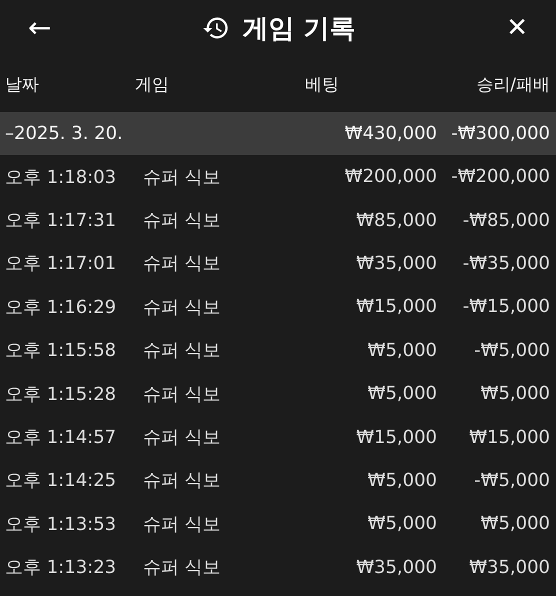  Describe the element at coordinates (390, 177) in the screenshot. I see `table-cell-text: ₩200,000` at that location.